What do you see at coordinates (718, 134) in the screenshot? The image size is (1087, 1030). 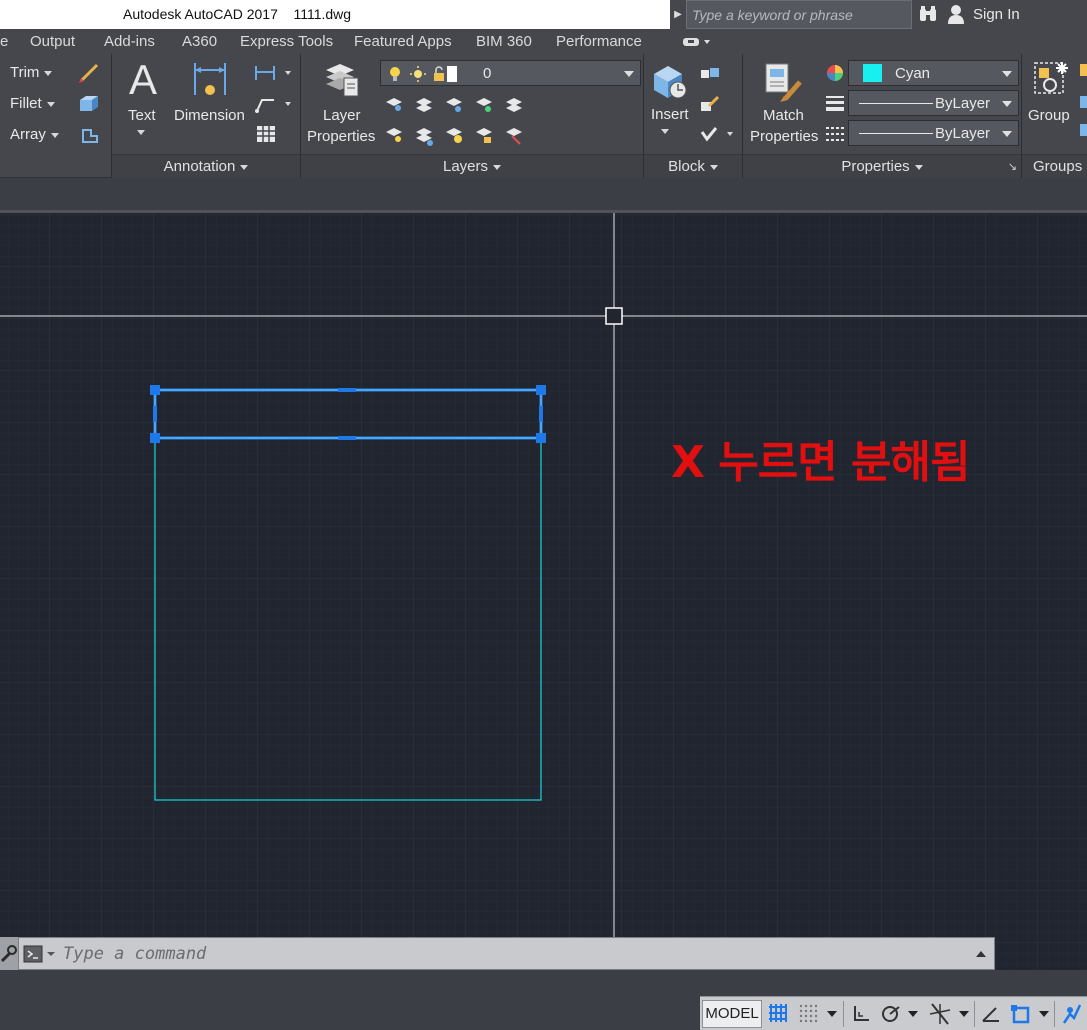 I see `block-attributes-icon` at bounding box center [718, 134].